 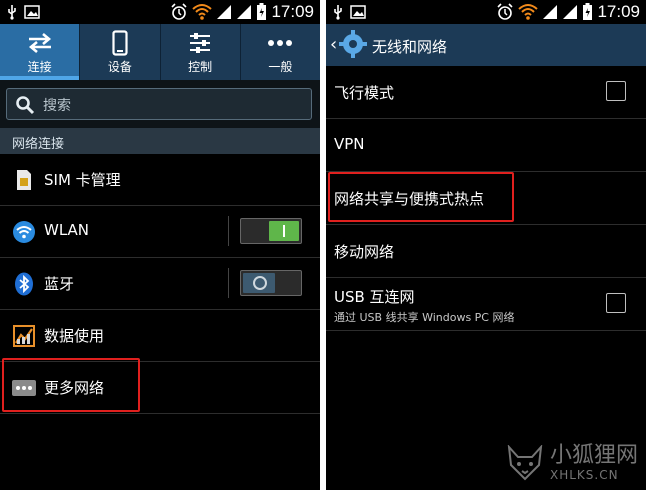 What do you see at coordinates (486, 304) in the screenshot?
I see `list-item-usb-internet: USB 互连网 通过 USB 线共享 Windows PC 网络` at bounding box center [486, 304].